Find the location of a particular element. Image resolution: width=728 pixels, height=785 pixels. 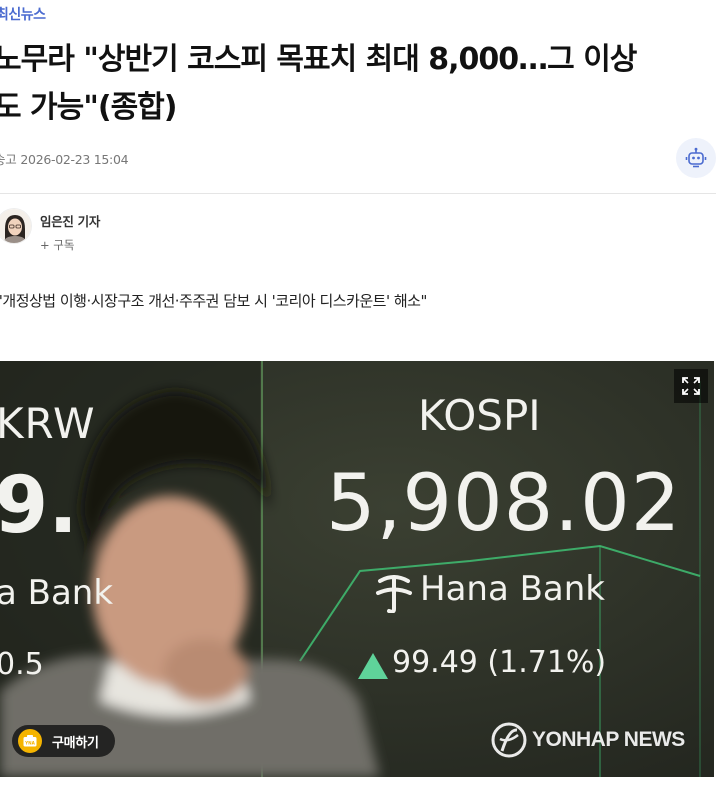

camera-badge-icon: YNA is located at coordinates (30, 741).